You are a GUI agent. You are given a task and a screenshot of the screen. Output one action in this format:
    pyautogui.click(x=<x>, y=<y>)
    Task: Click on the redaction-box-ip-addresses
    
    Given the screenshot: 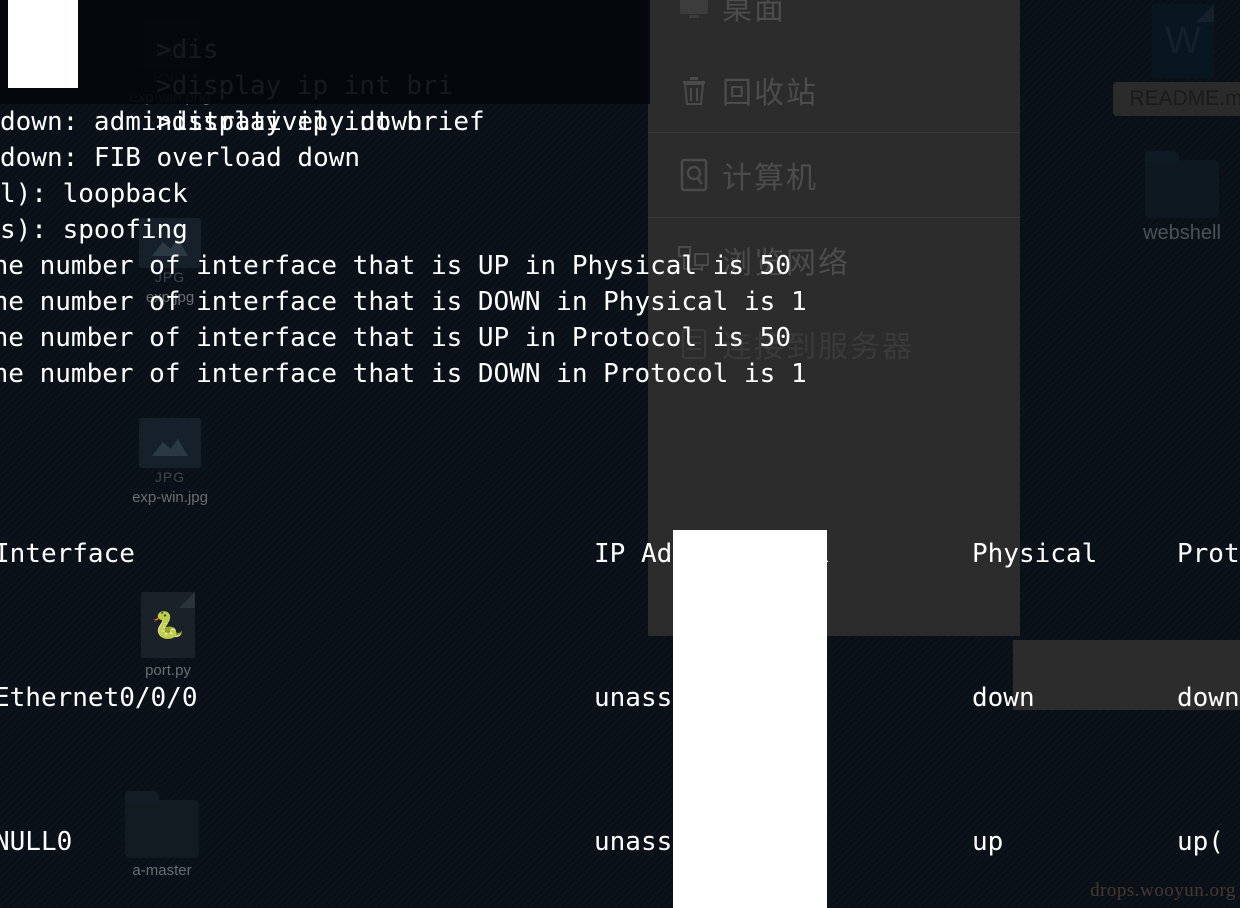 What is the action you would take?
    pyautogui.click(x=750, y=719)
    